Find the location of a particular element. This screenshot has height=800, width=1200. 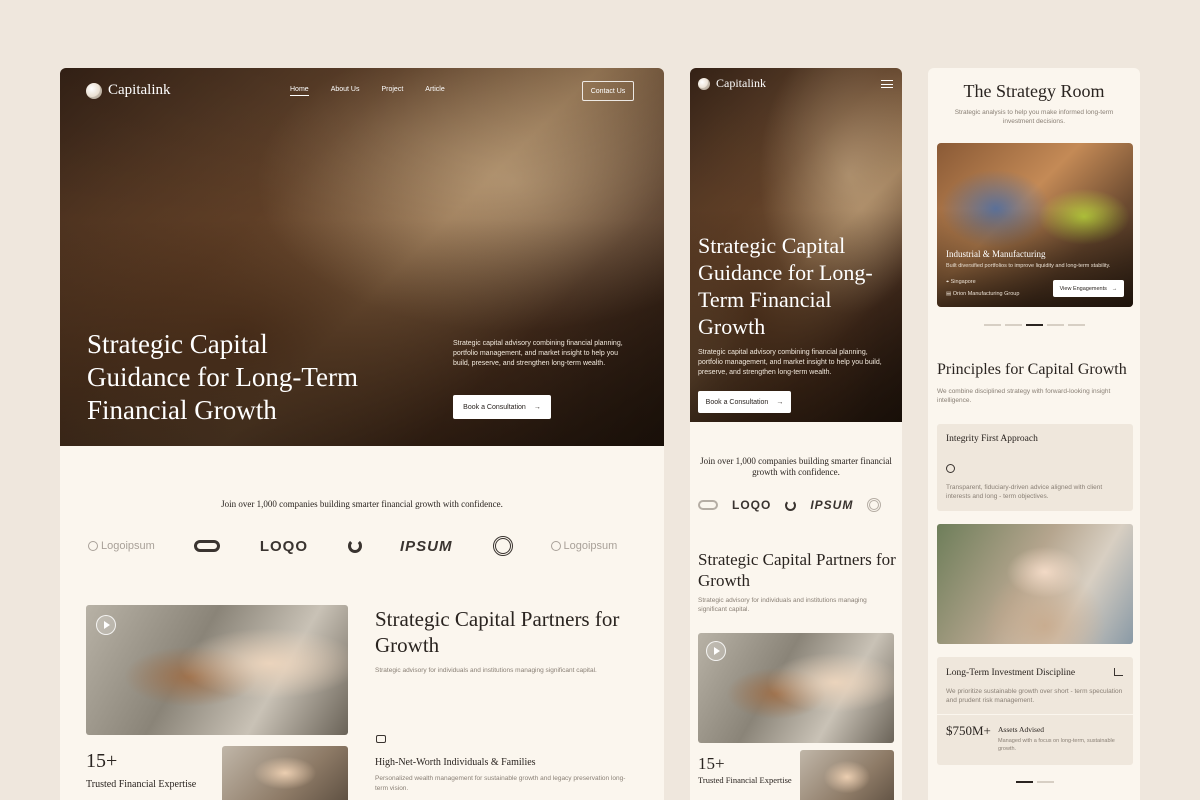

client-logo-7: Logoipsum is located at coordinates (583, 546).